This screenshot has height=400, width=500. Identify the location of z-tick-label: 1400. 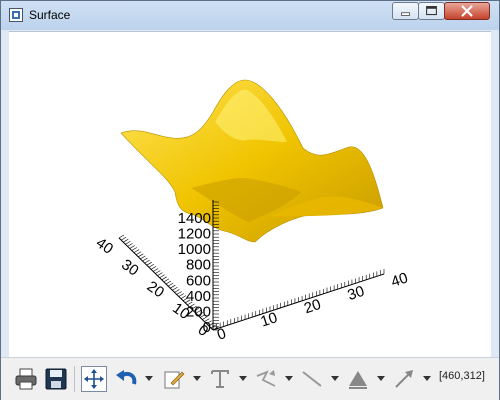
(194, 218).